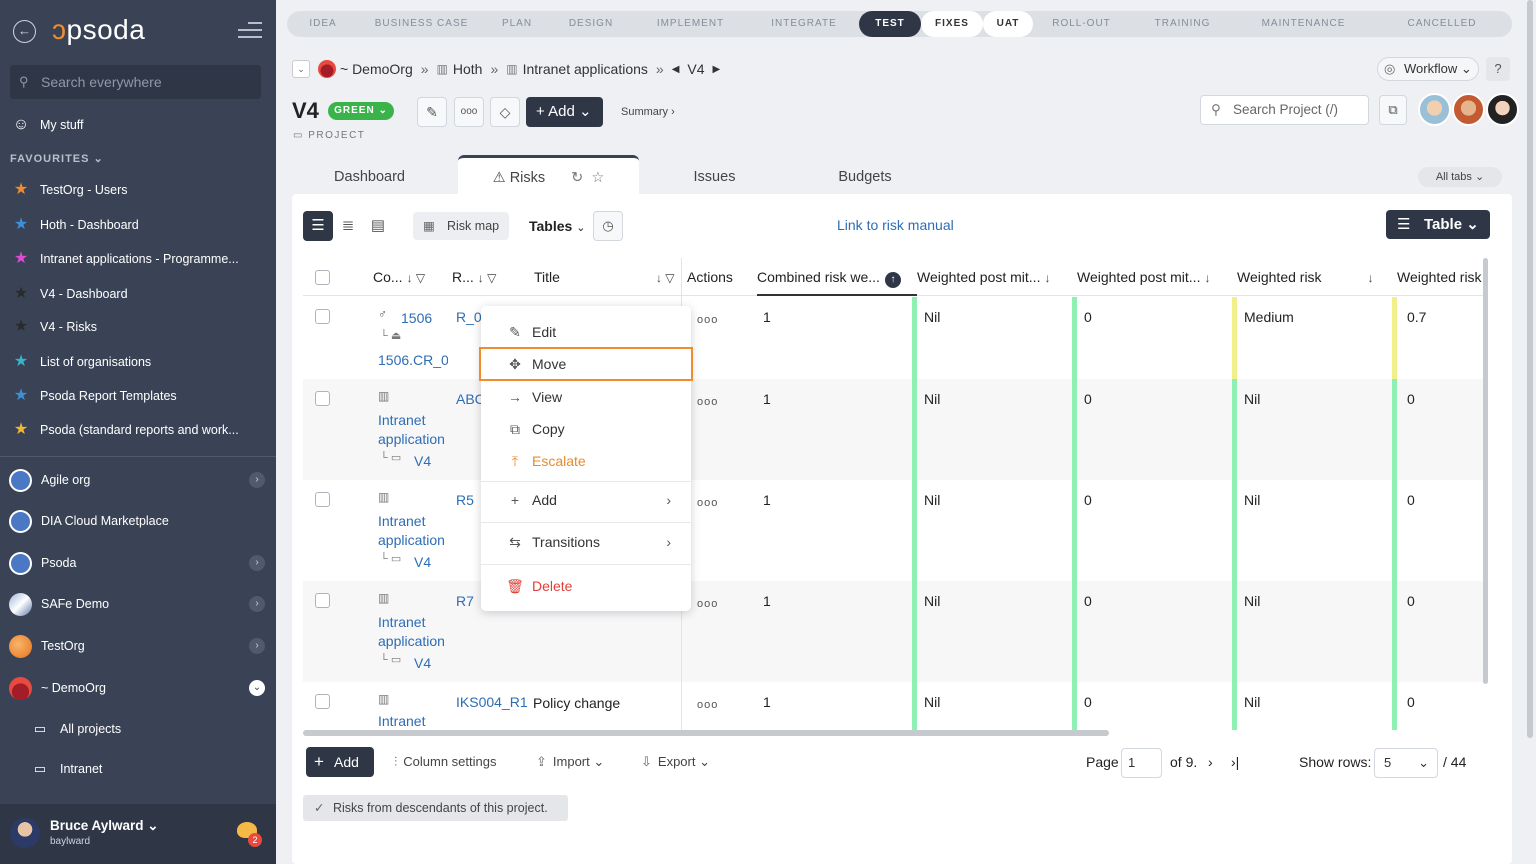 Image resolution: width=1536 pixels, height=864 pixels. I want to click on dense-view-icon: ▤, so click(378, 226).